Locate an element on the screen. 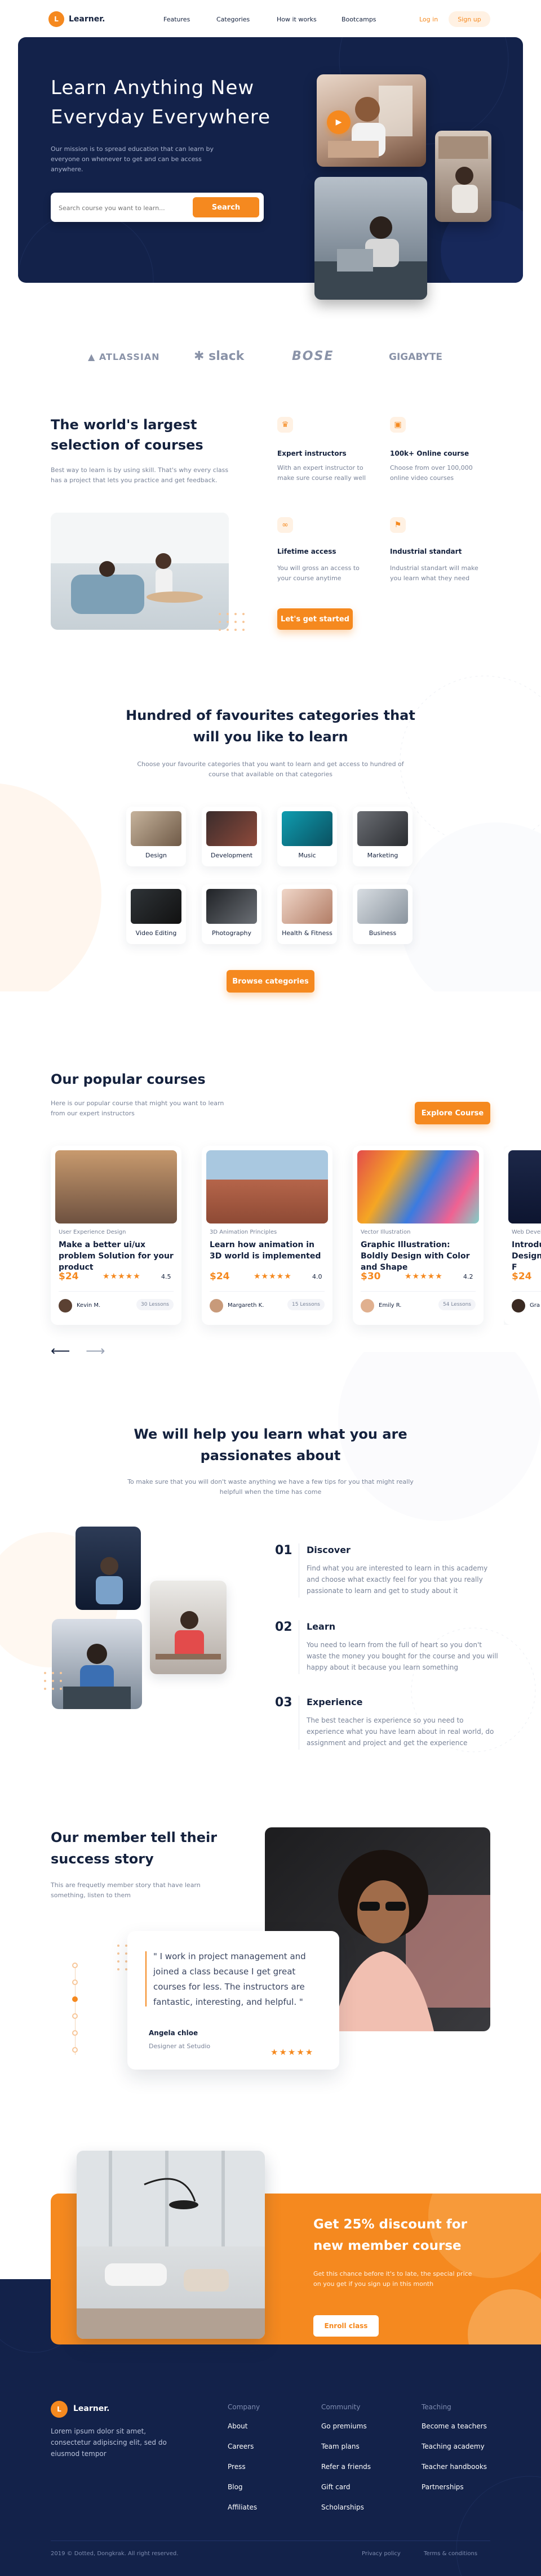  footer-privacy-link: Privacy policy is located at coordinates (382, 2554).